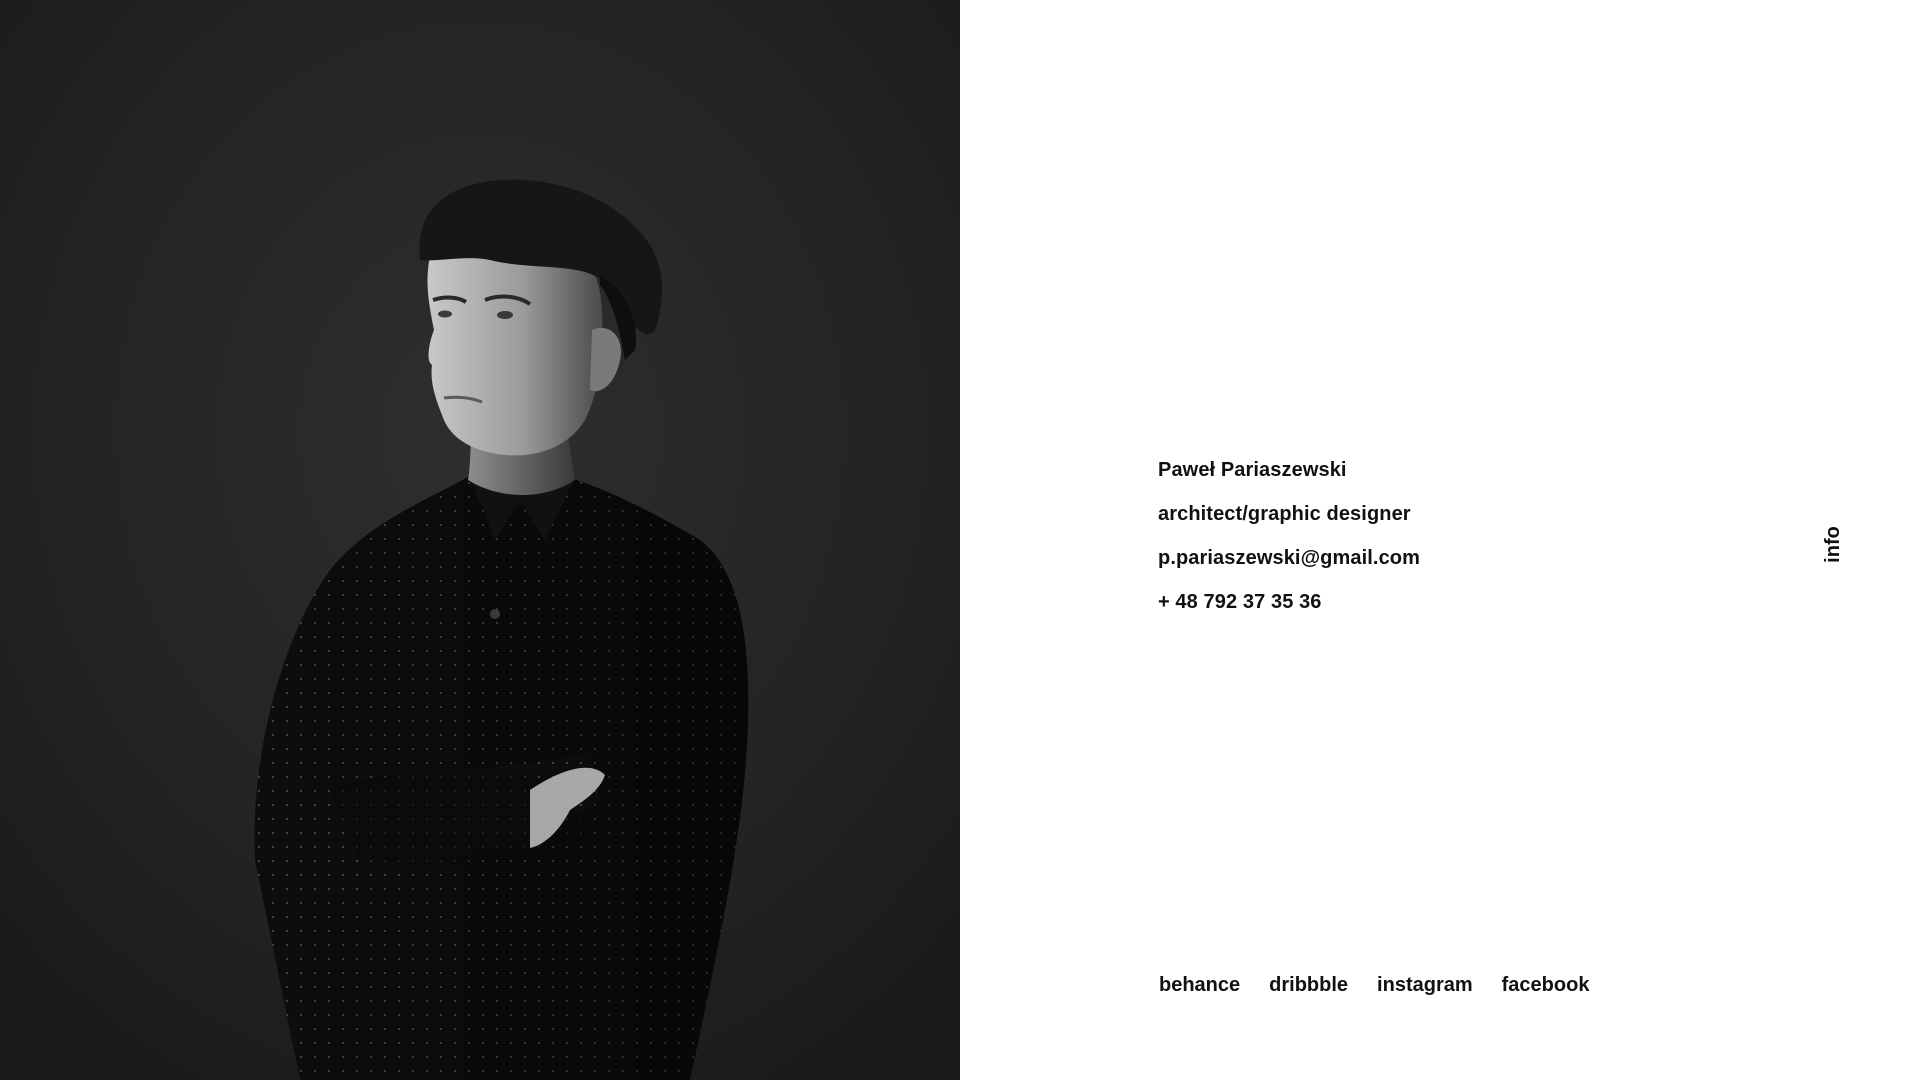 The width and height of the screenshot is (1920, 1080). What do you see at coordinates (1240, 602) in the screenshot?
I see `phone-link: + 48 792 37 35 36` at bounding box center [1240, 602].